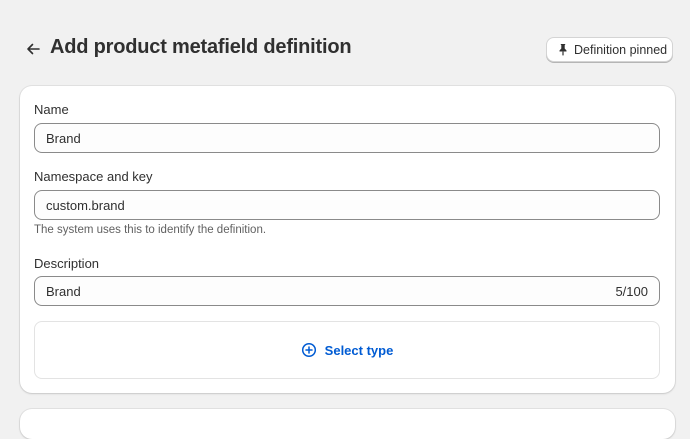  I want to click on arrow-left-icon, so click(33, 49).